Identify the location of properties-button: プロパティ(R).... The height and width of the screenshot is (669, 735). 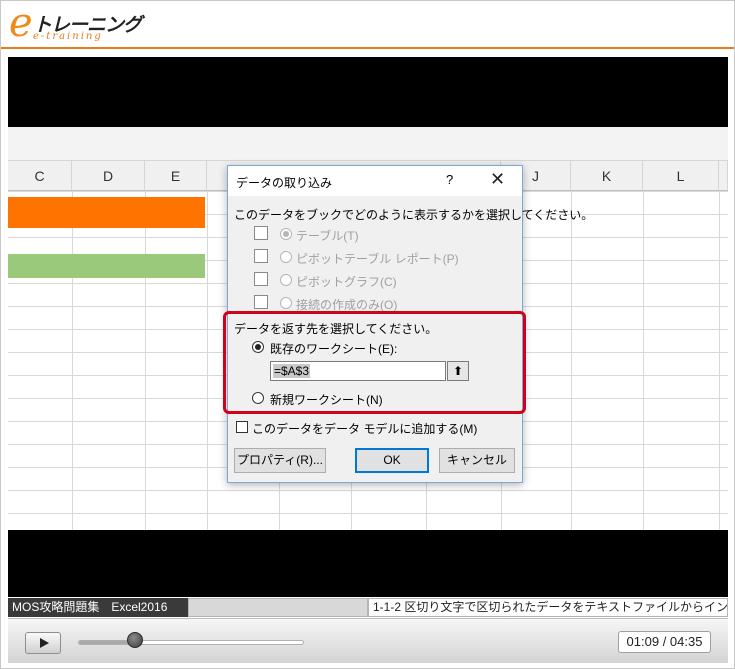
(280, 460).